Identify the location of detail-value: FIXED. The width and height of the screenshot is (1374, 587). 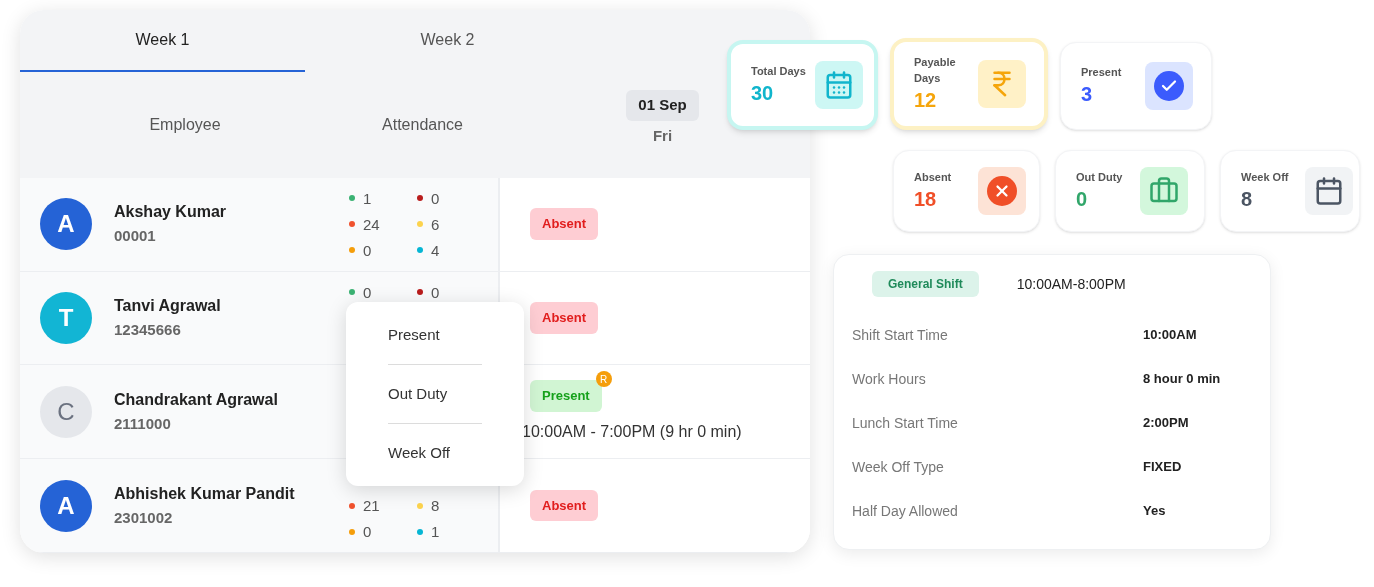
(1162, 467).